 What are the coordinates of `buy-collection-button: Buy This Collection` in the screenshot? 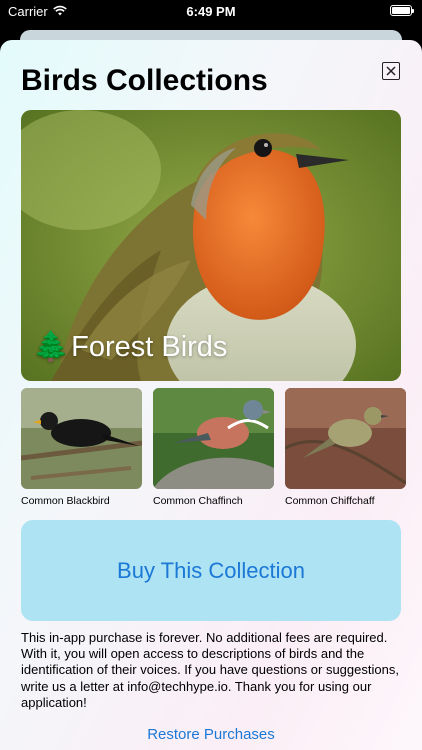 It's located at (211, 570).